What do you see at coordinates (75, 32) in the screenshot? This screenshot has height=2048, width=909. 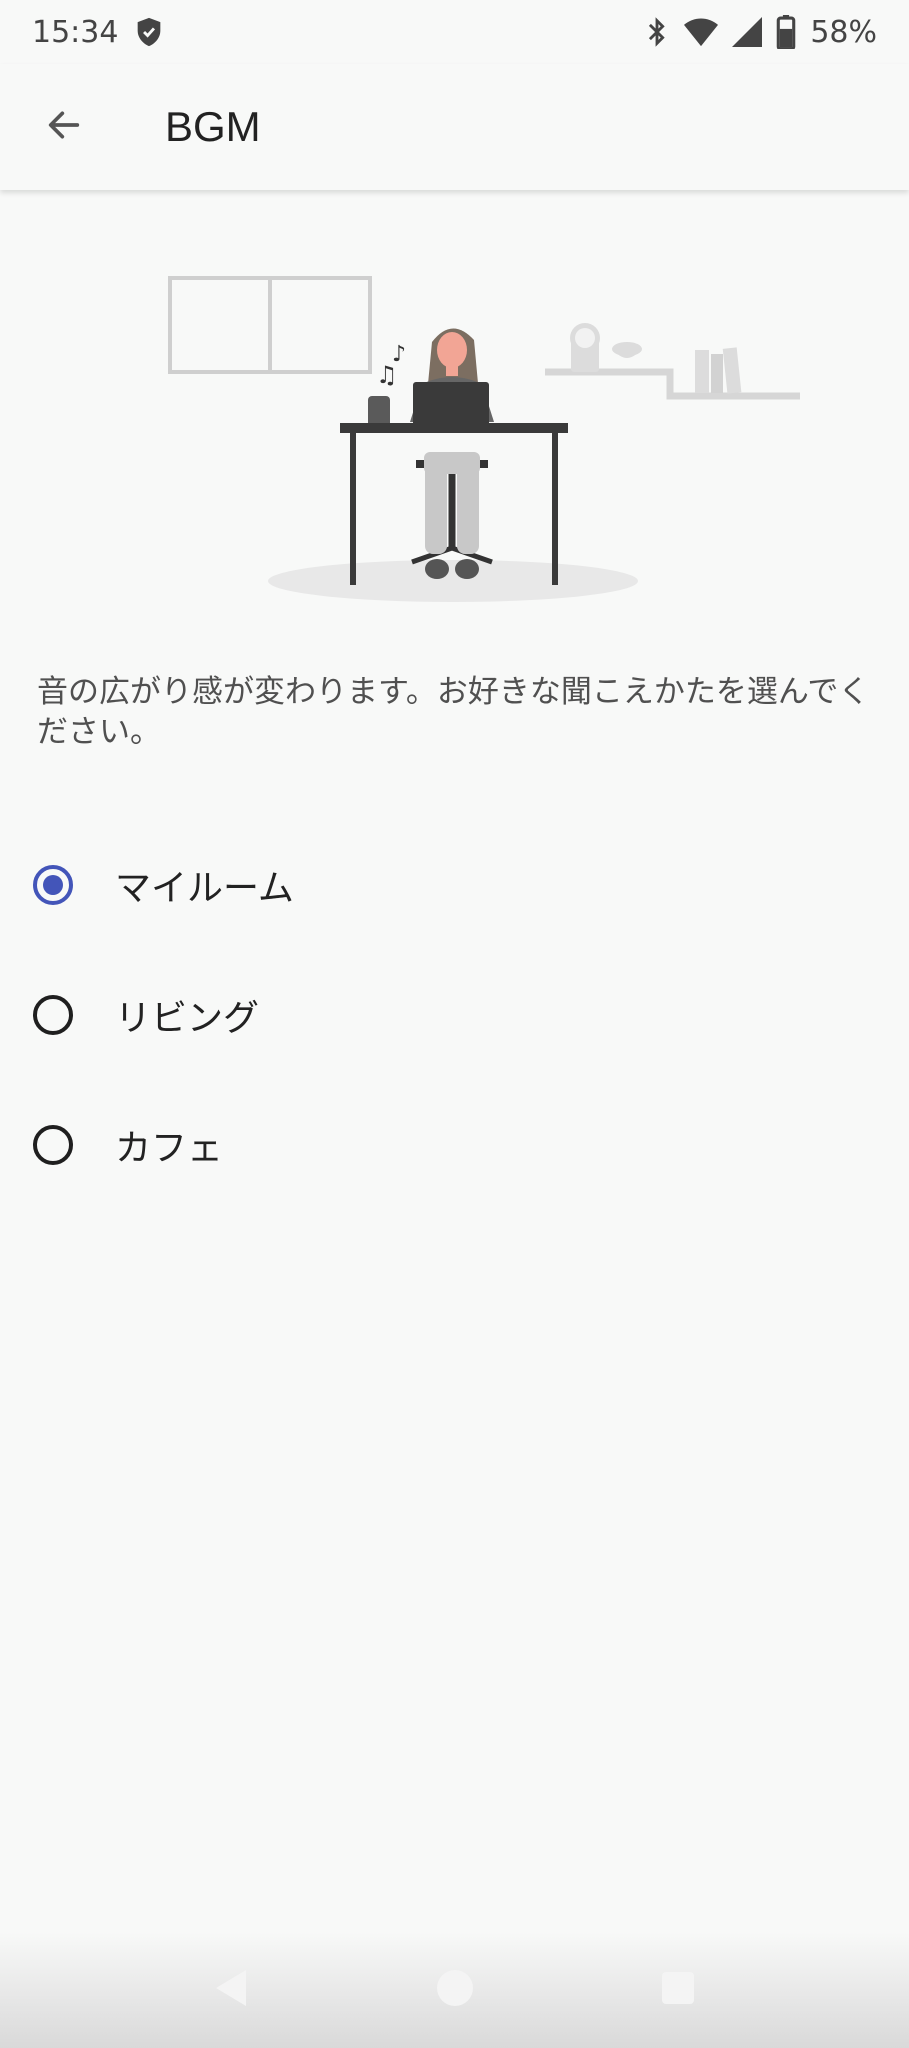 I see `status-time: 15:34` at bounding box center [75, 32].